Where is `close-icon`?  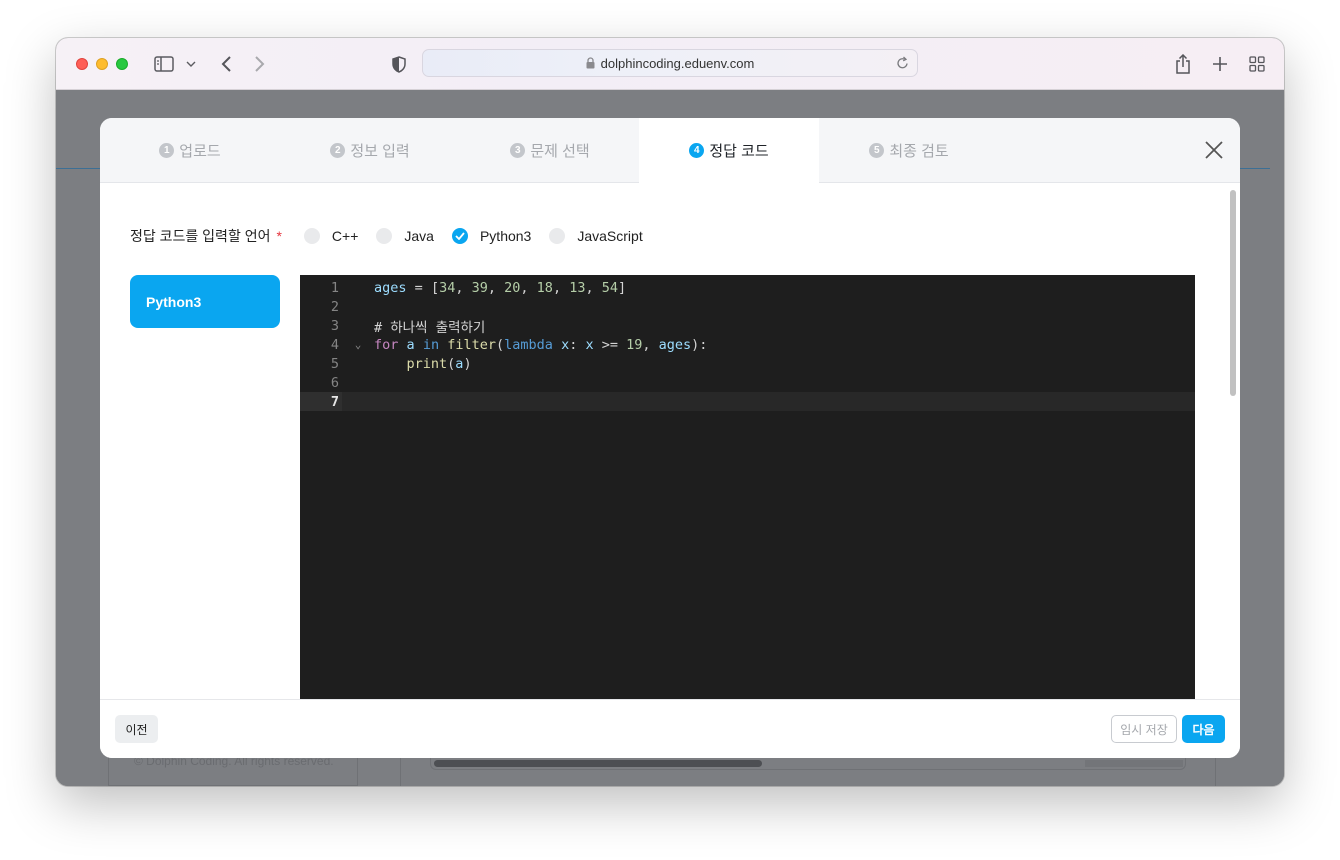
close-icon is located at coordinates (1214, 150).